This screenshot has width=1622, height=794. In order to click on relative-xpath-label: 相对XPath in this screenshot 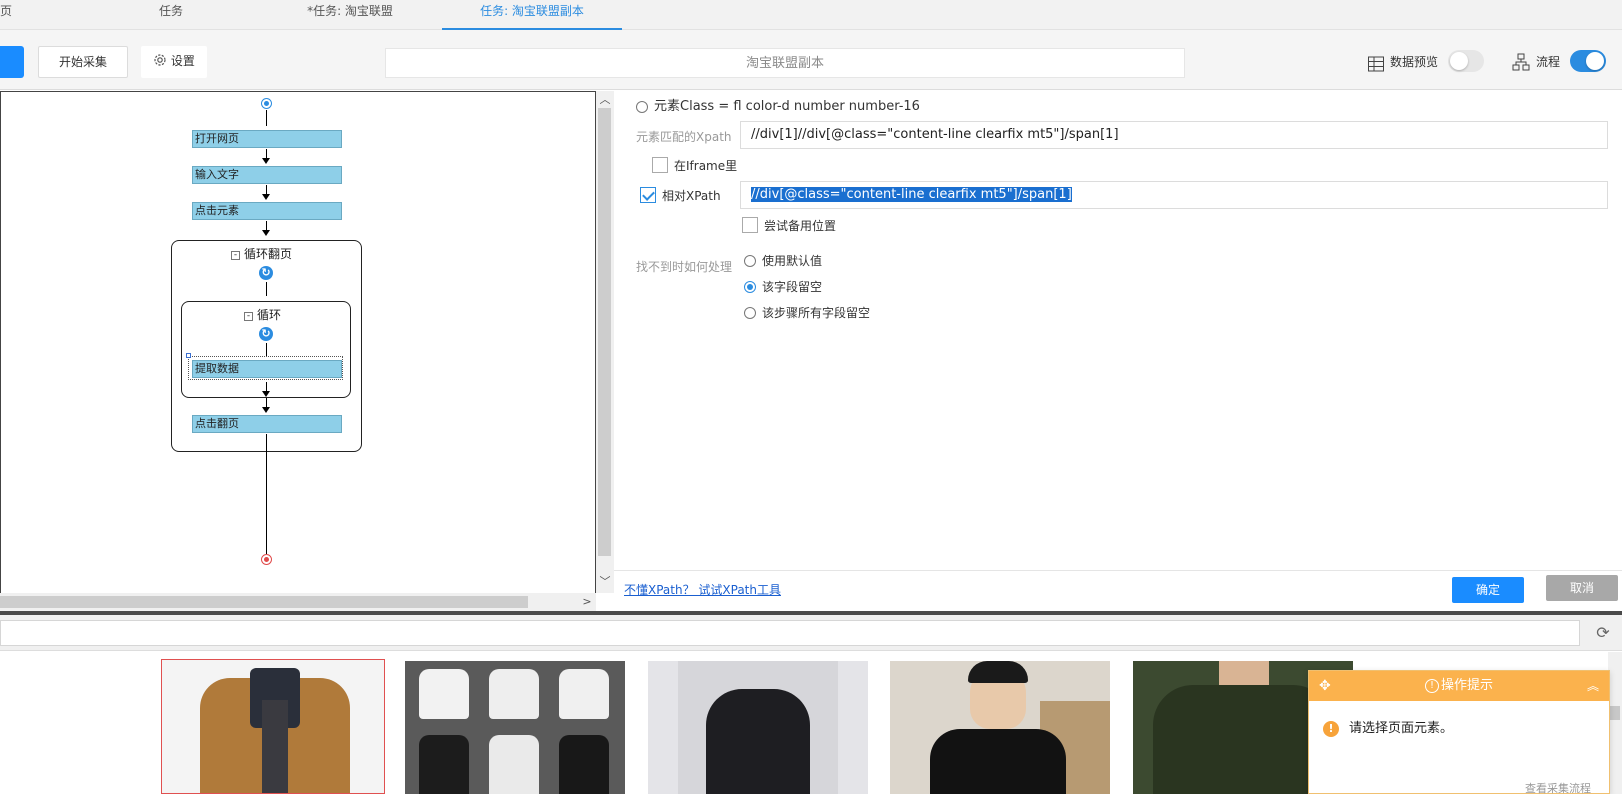, I will do `click(691, 196)`.